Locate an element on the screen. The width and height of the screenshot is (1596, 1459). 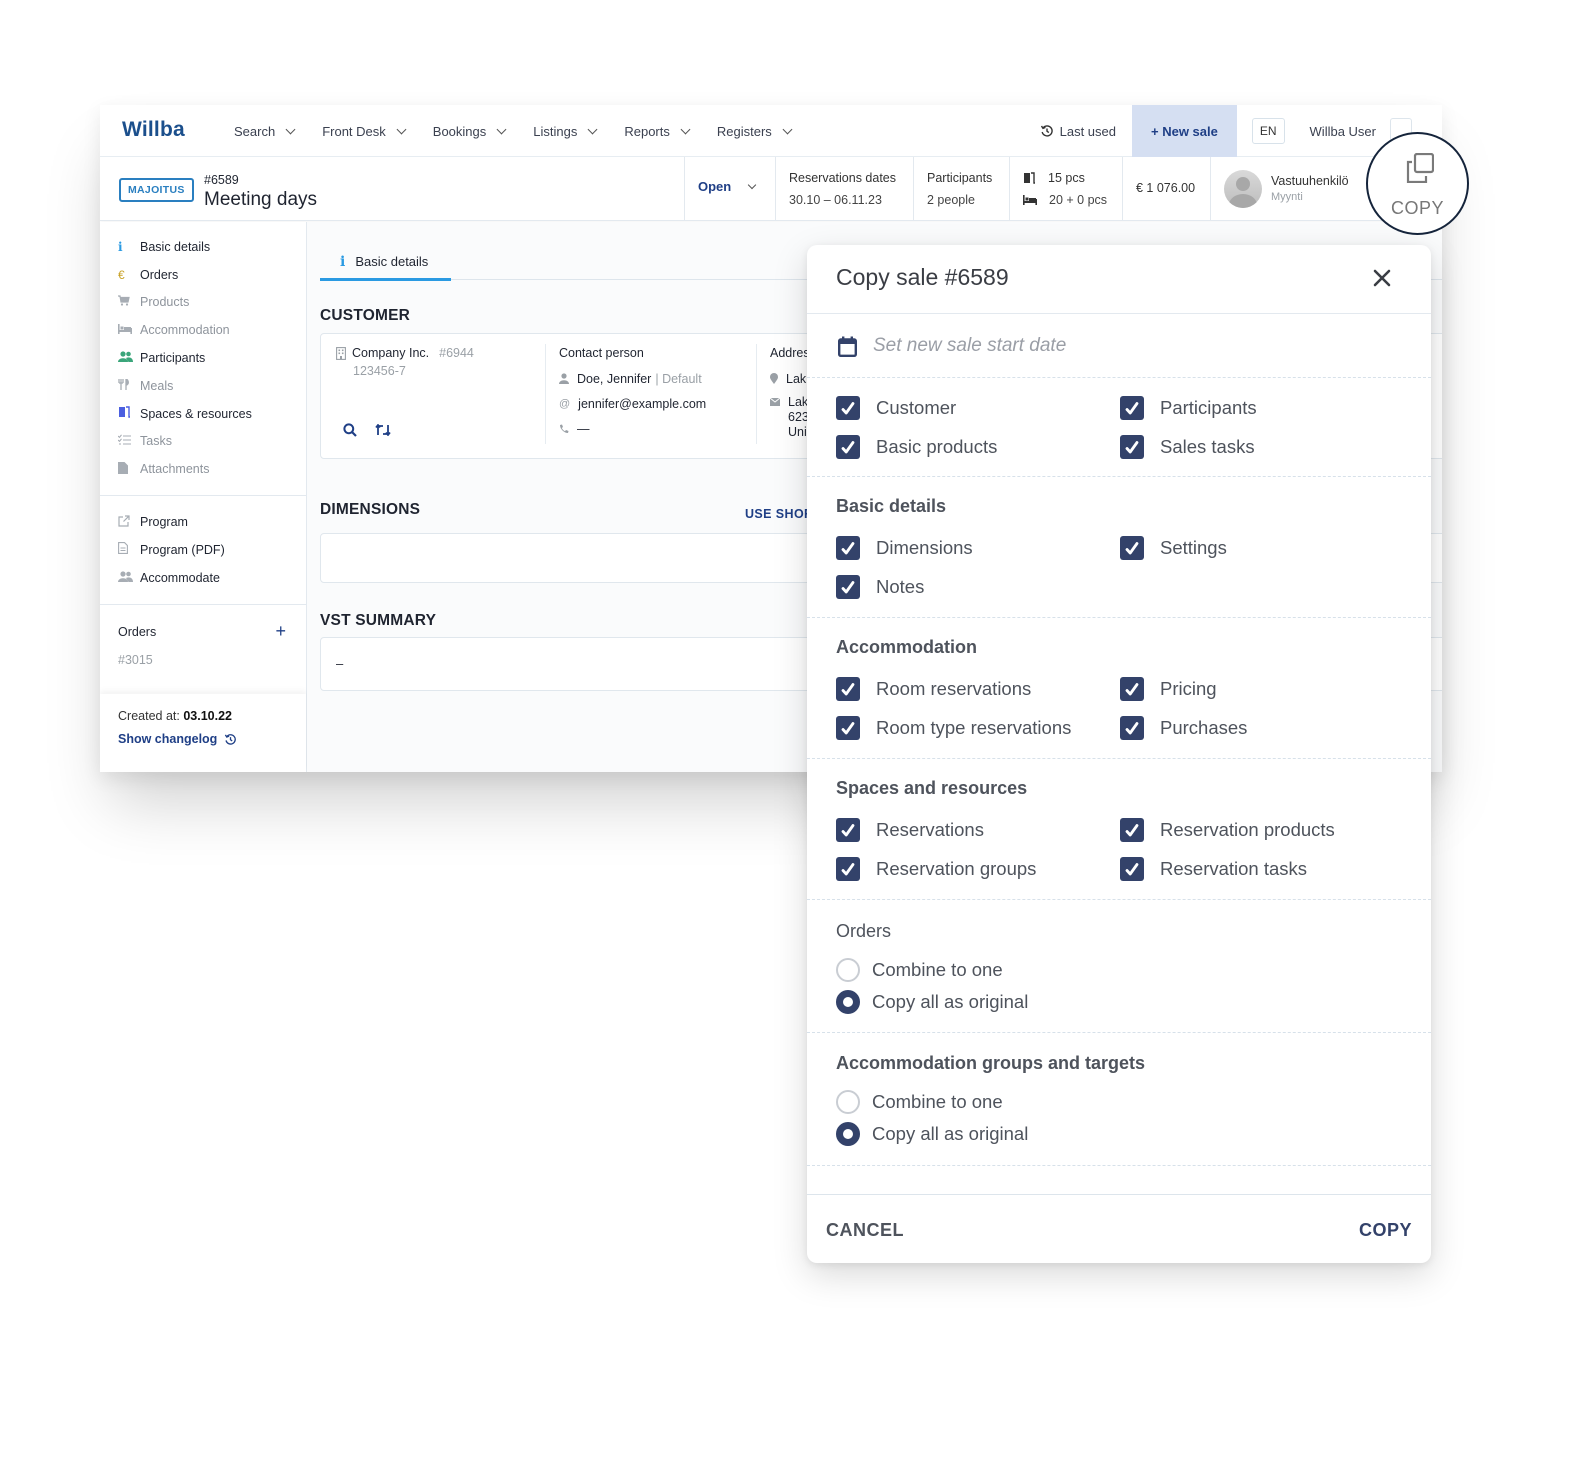
sidebar-link-program: Program is located at coordinates (203, 522).